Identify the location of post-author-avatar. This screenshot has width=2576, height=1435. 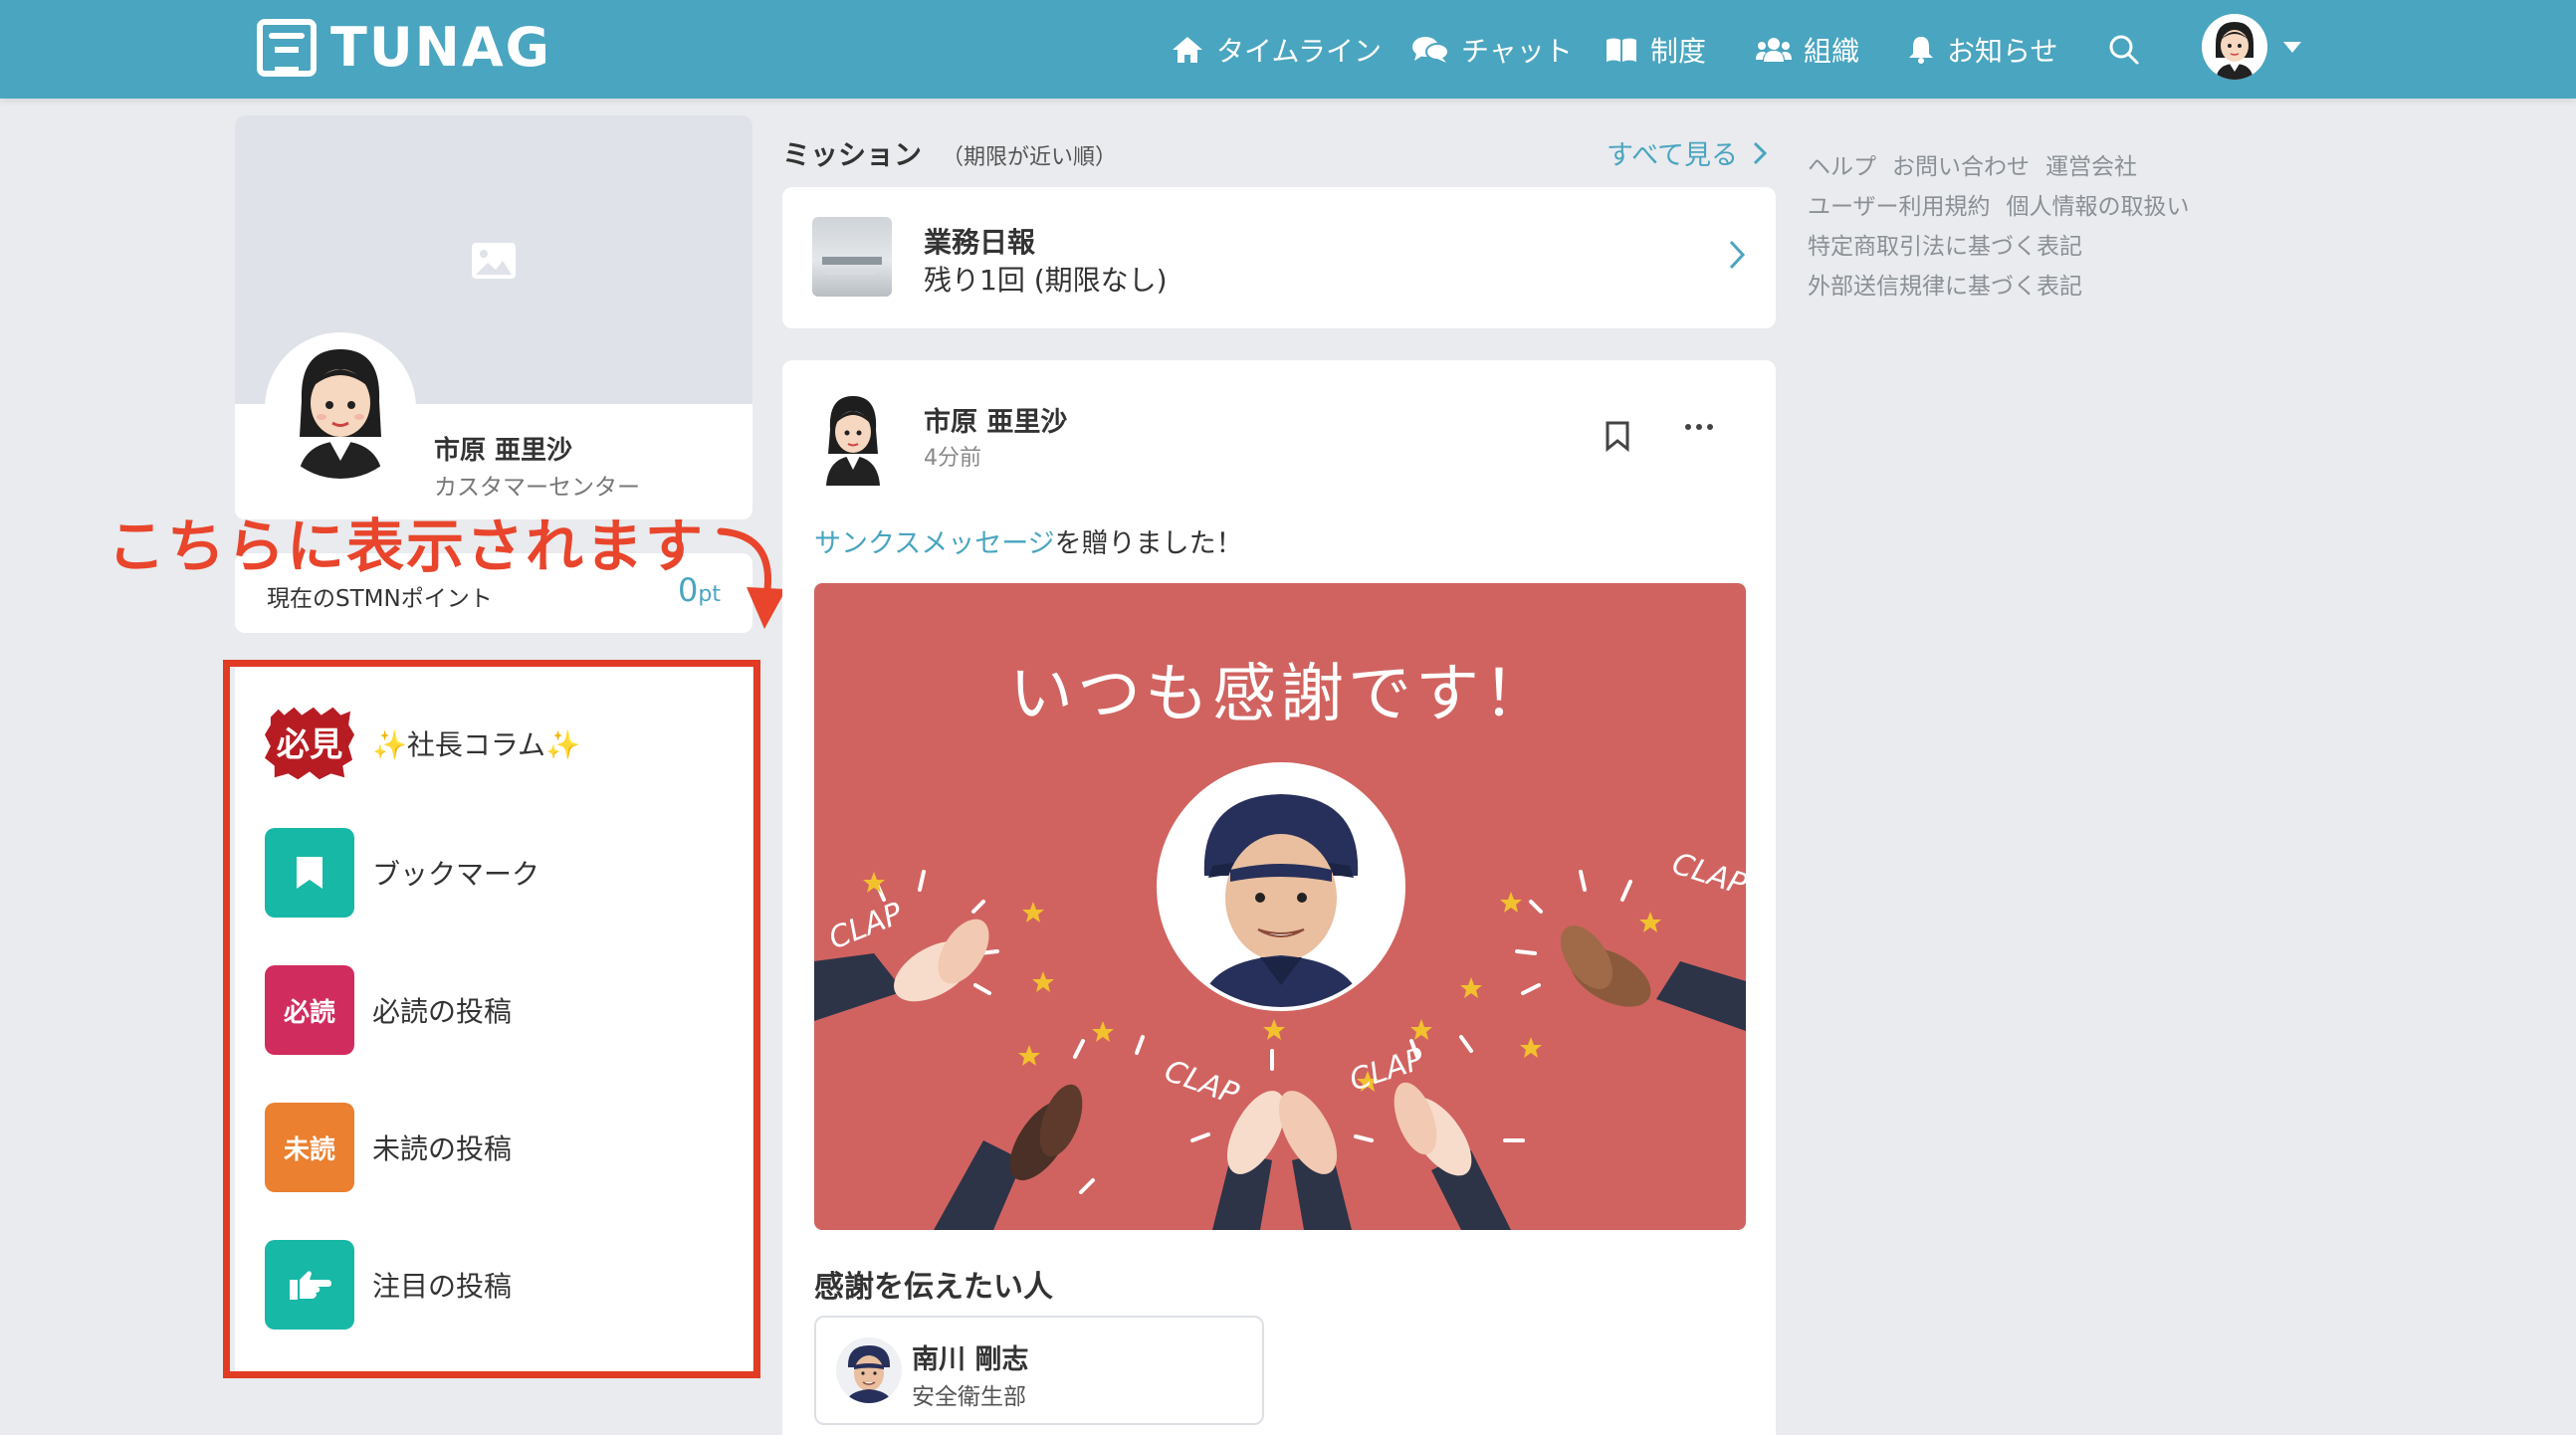
(853, 438).